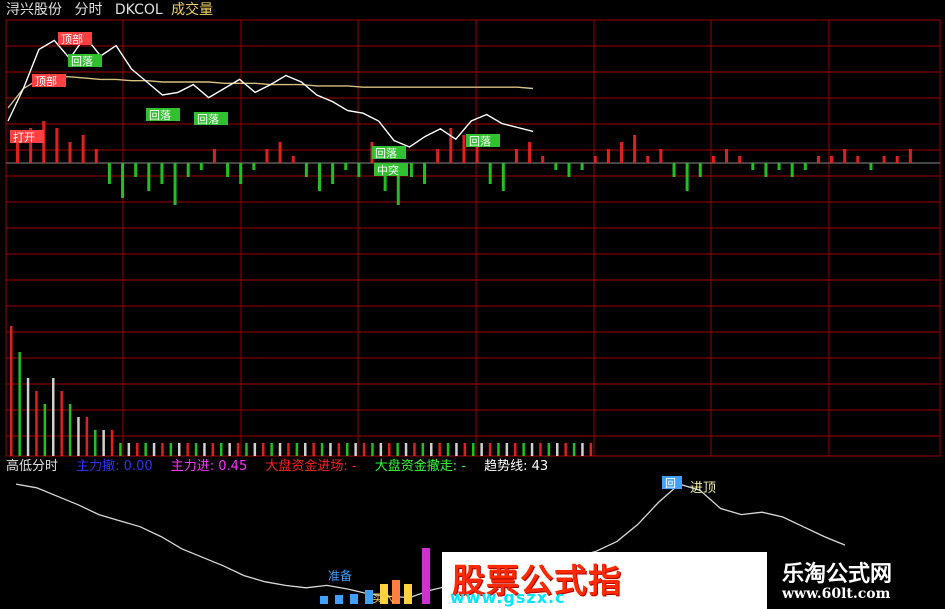 Image resolution: width=945 pixels, height=609 pixels. What do you see at coordinates (670, 483) in the screenshot?
I see `top-marker-label: 回` at bounding box center [670, 483].